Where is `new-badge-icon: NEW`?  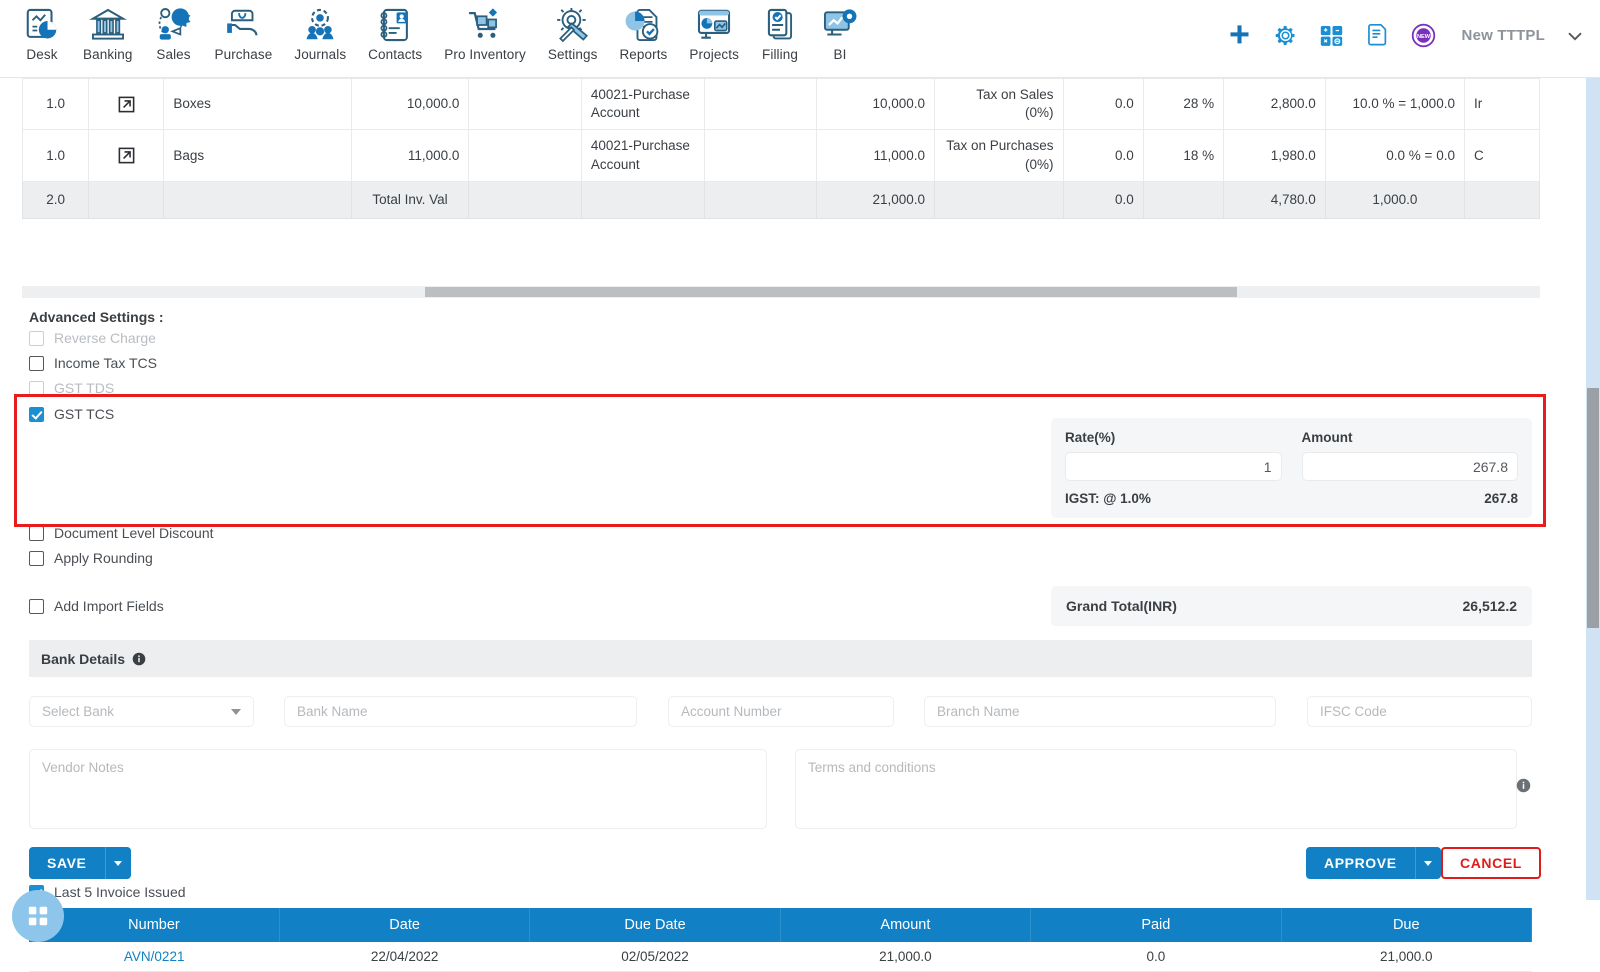
new-badge-icon: NEW is located at coordinates (1423, 35).